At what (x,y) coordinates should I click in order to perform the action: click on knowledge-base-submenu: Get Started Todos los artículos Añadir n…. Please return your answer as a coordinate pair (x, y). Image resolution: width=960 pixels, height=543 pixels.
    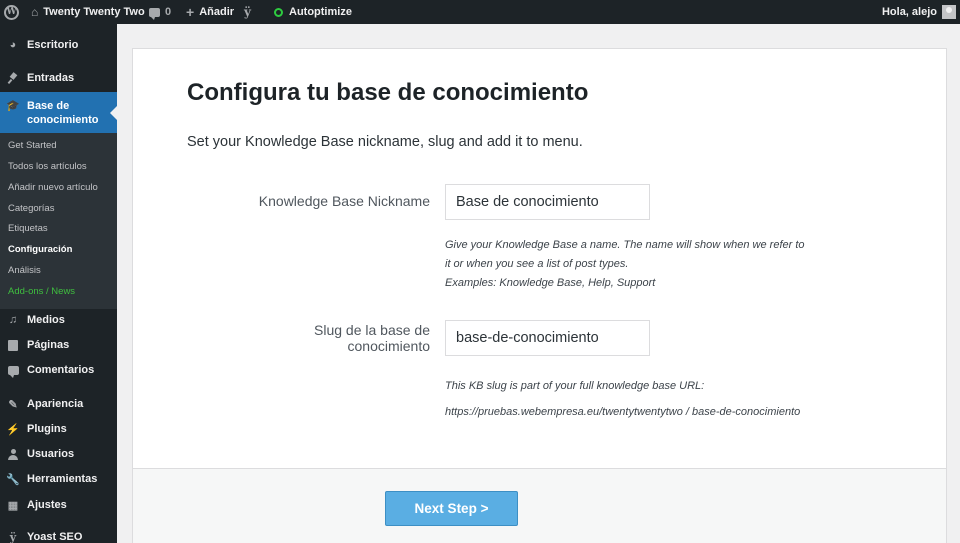
    Looking at the image, I should click on (58, 221).